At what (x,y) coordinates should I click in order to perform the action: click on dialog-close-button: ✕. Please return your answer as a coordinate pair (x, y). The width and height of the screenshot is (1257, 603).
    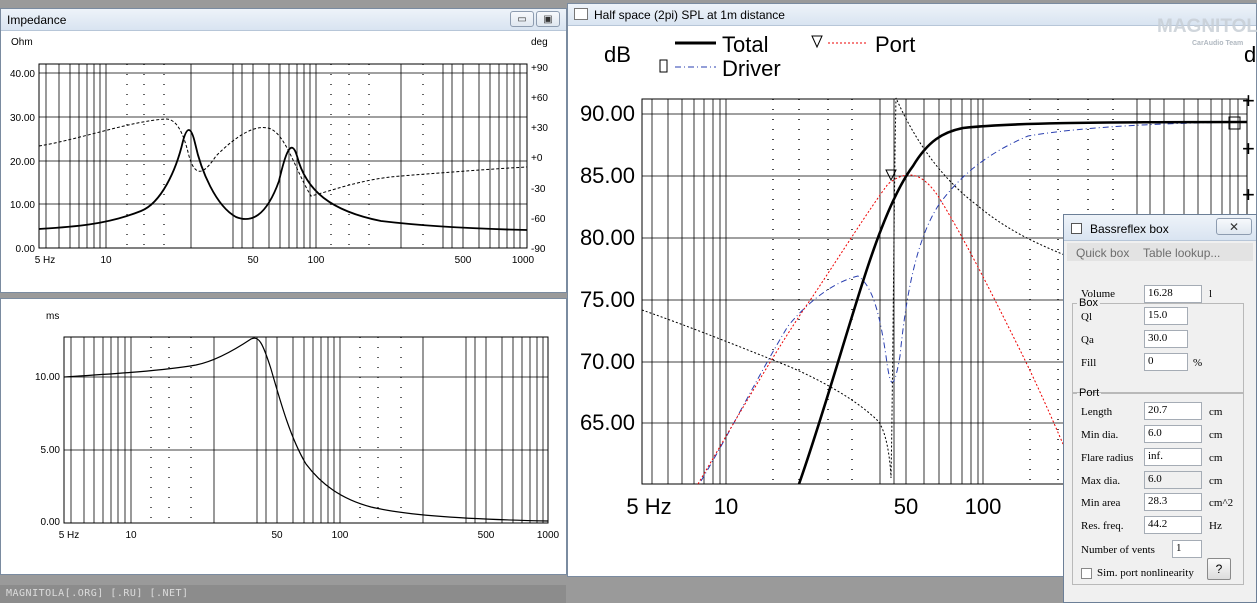
    Looking at the image, I should click on (1234, 226).